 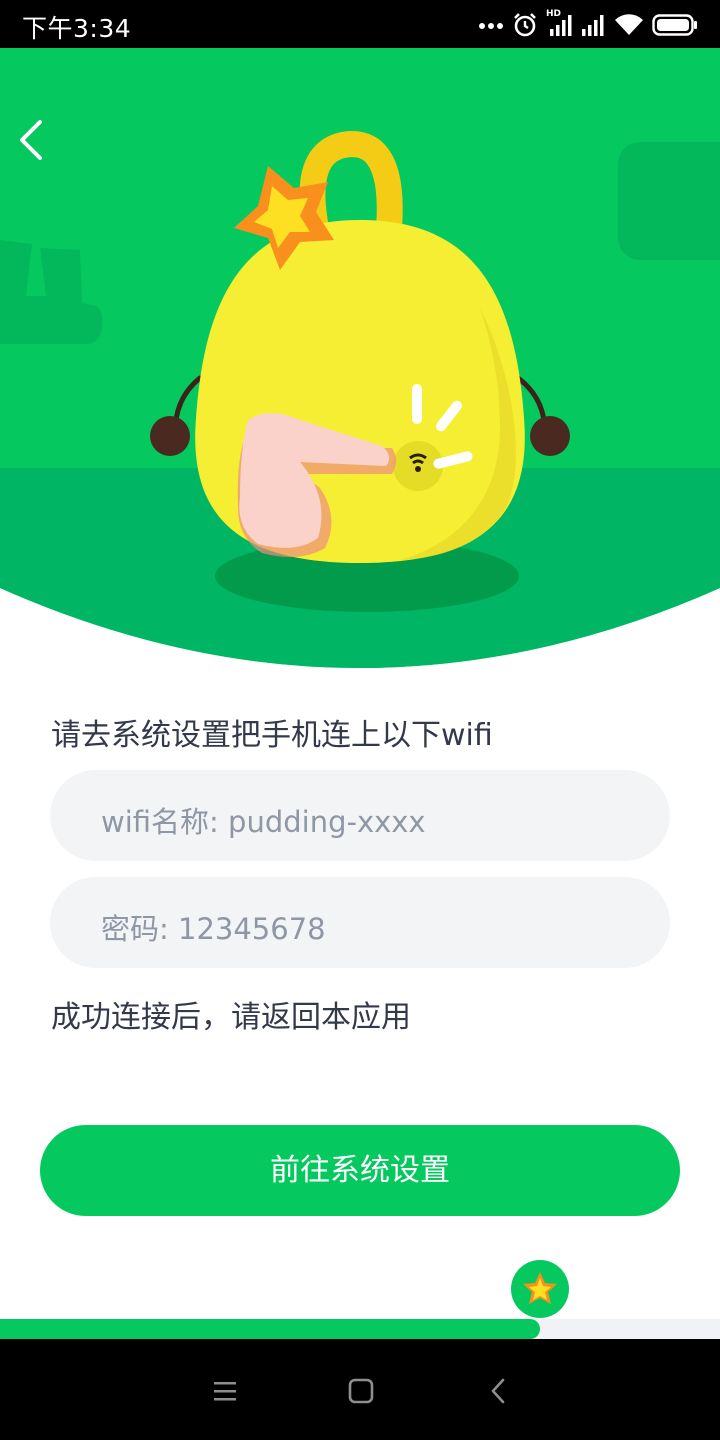 I want to click on after-connect-note: 成功连接后，请返回本应用, so click(x=231, y=1017).